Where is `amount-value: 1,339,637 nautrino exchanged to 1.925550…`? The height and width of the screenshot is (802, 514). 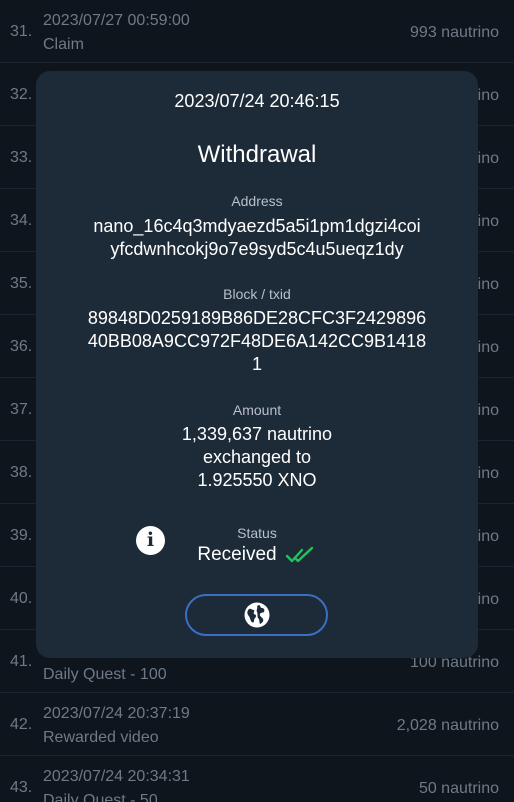 amount-value: 1,339,637 nautrino exchanged to 1.925550… is located at coordinates (257, 457).